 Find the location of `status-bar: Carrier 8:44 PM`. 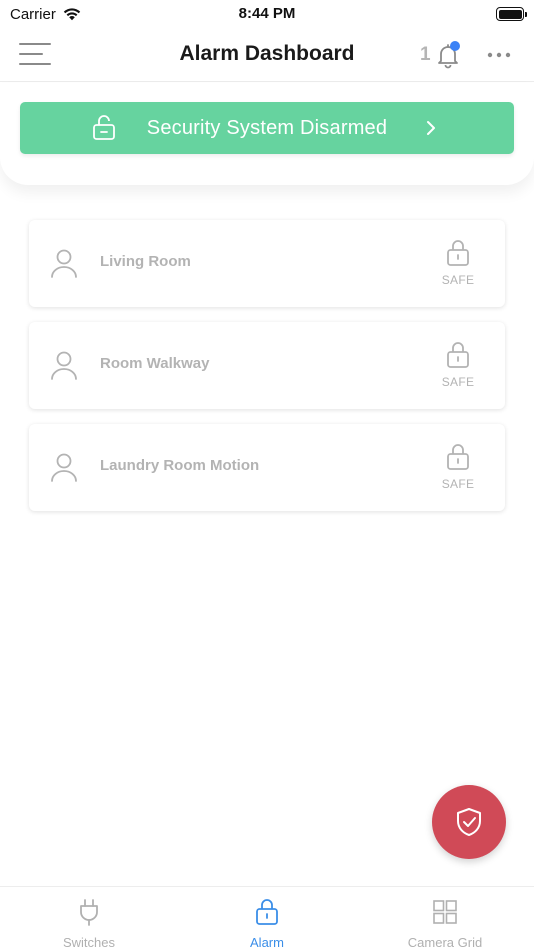

status-bar: Carrier 8:44 PM is located at coordinates (267, 14).